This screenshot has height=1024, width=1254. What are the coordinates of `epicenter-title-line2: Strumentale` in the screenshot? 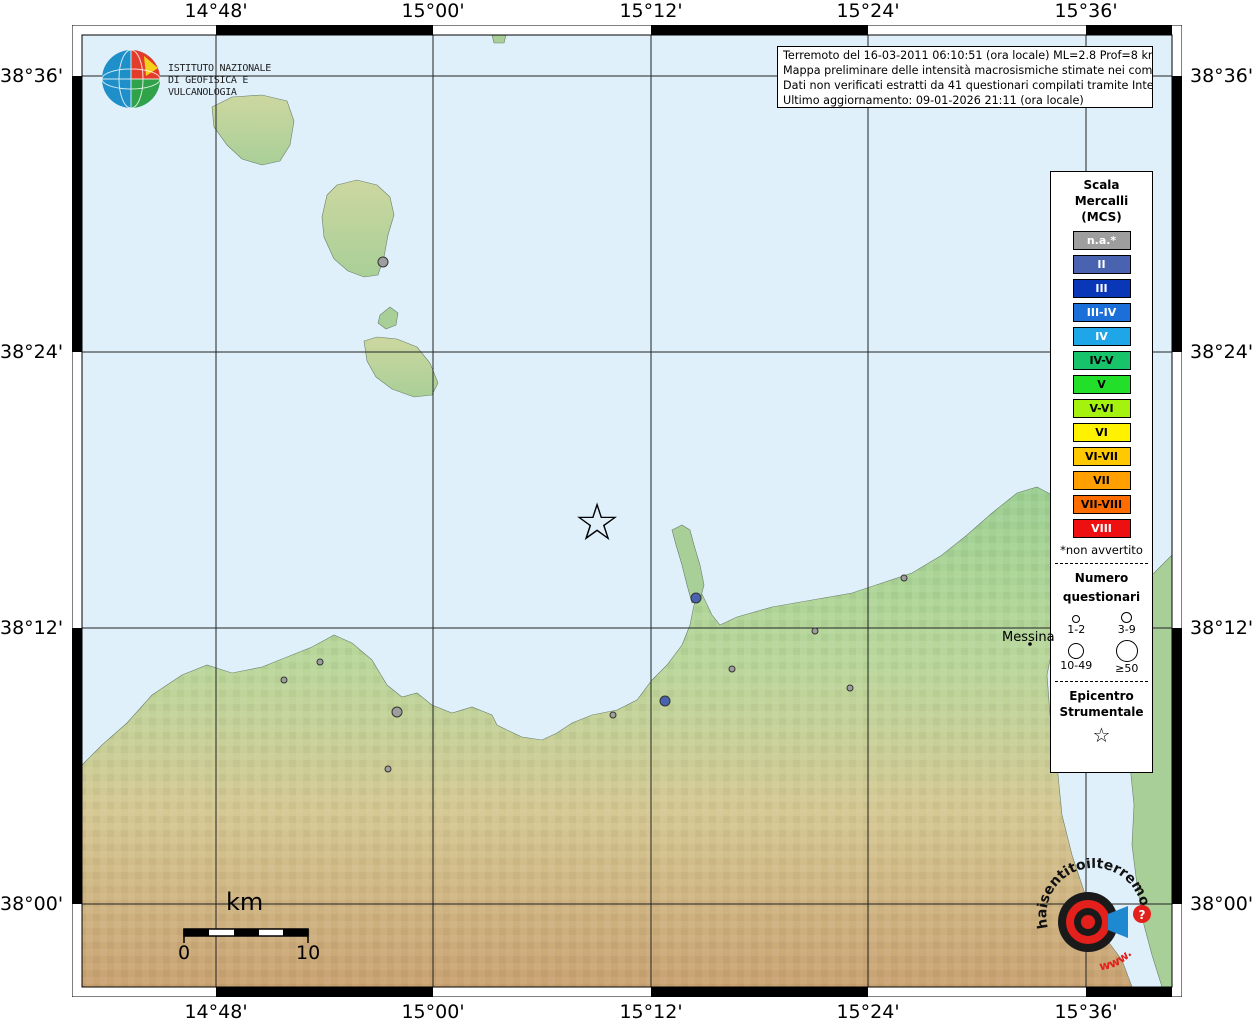 It's located at (1101, 712).